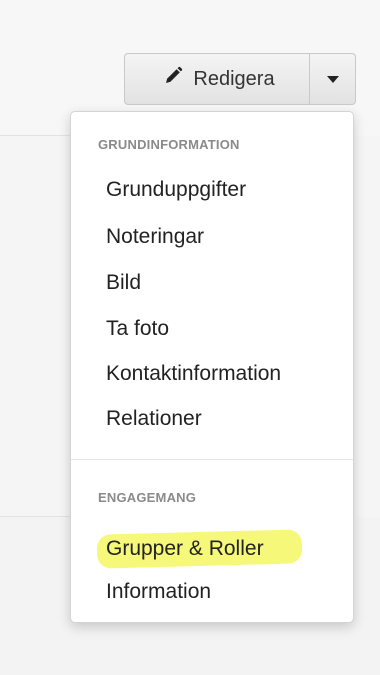 The image size is (380, 675). I want to click on menu-divider, so click(212, 459).